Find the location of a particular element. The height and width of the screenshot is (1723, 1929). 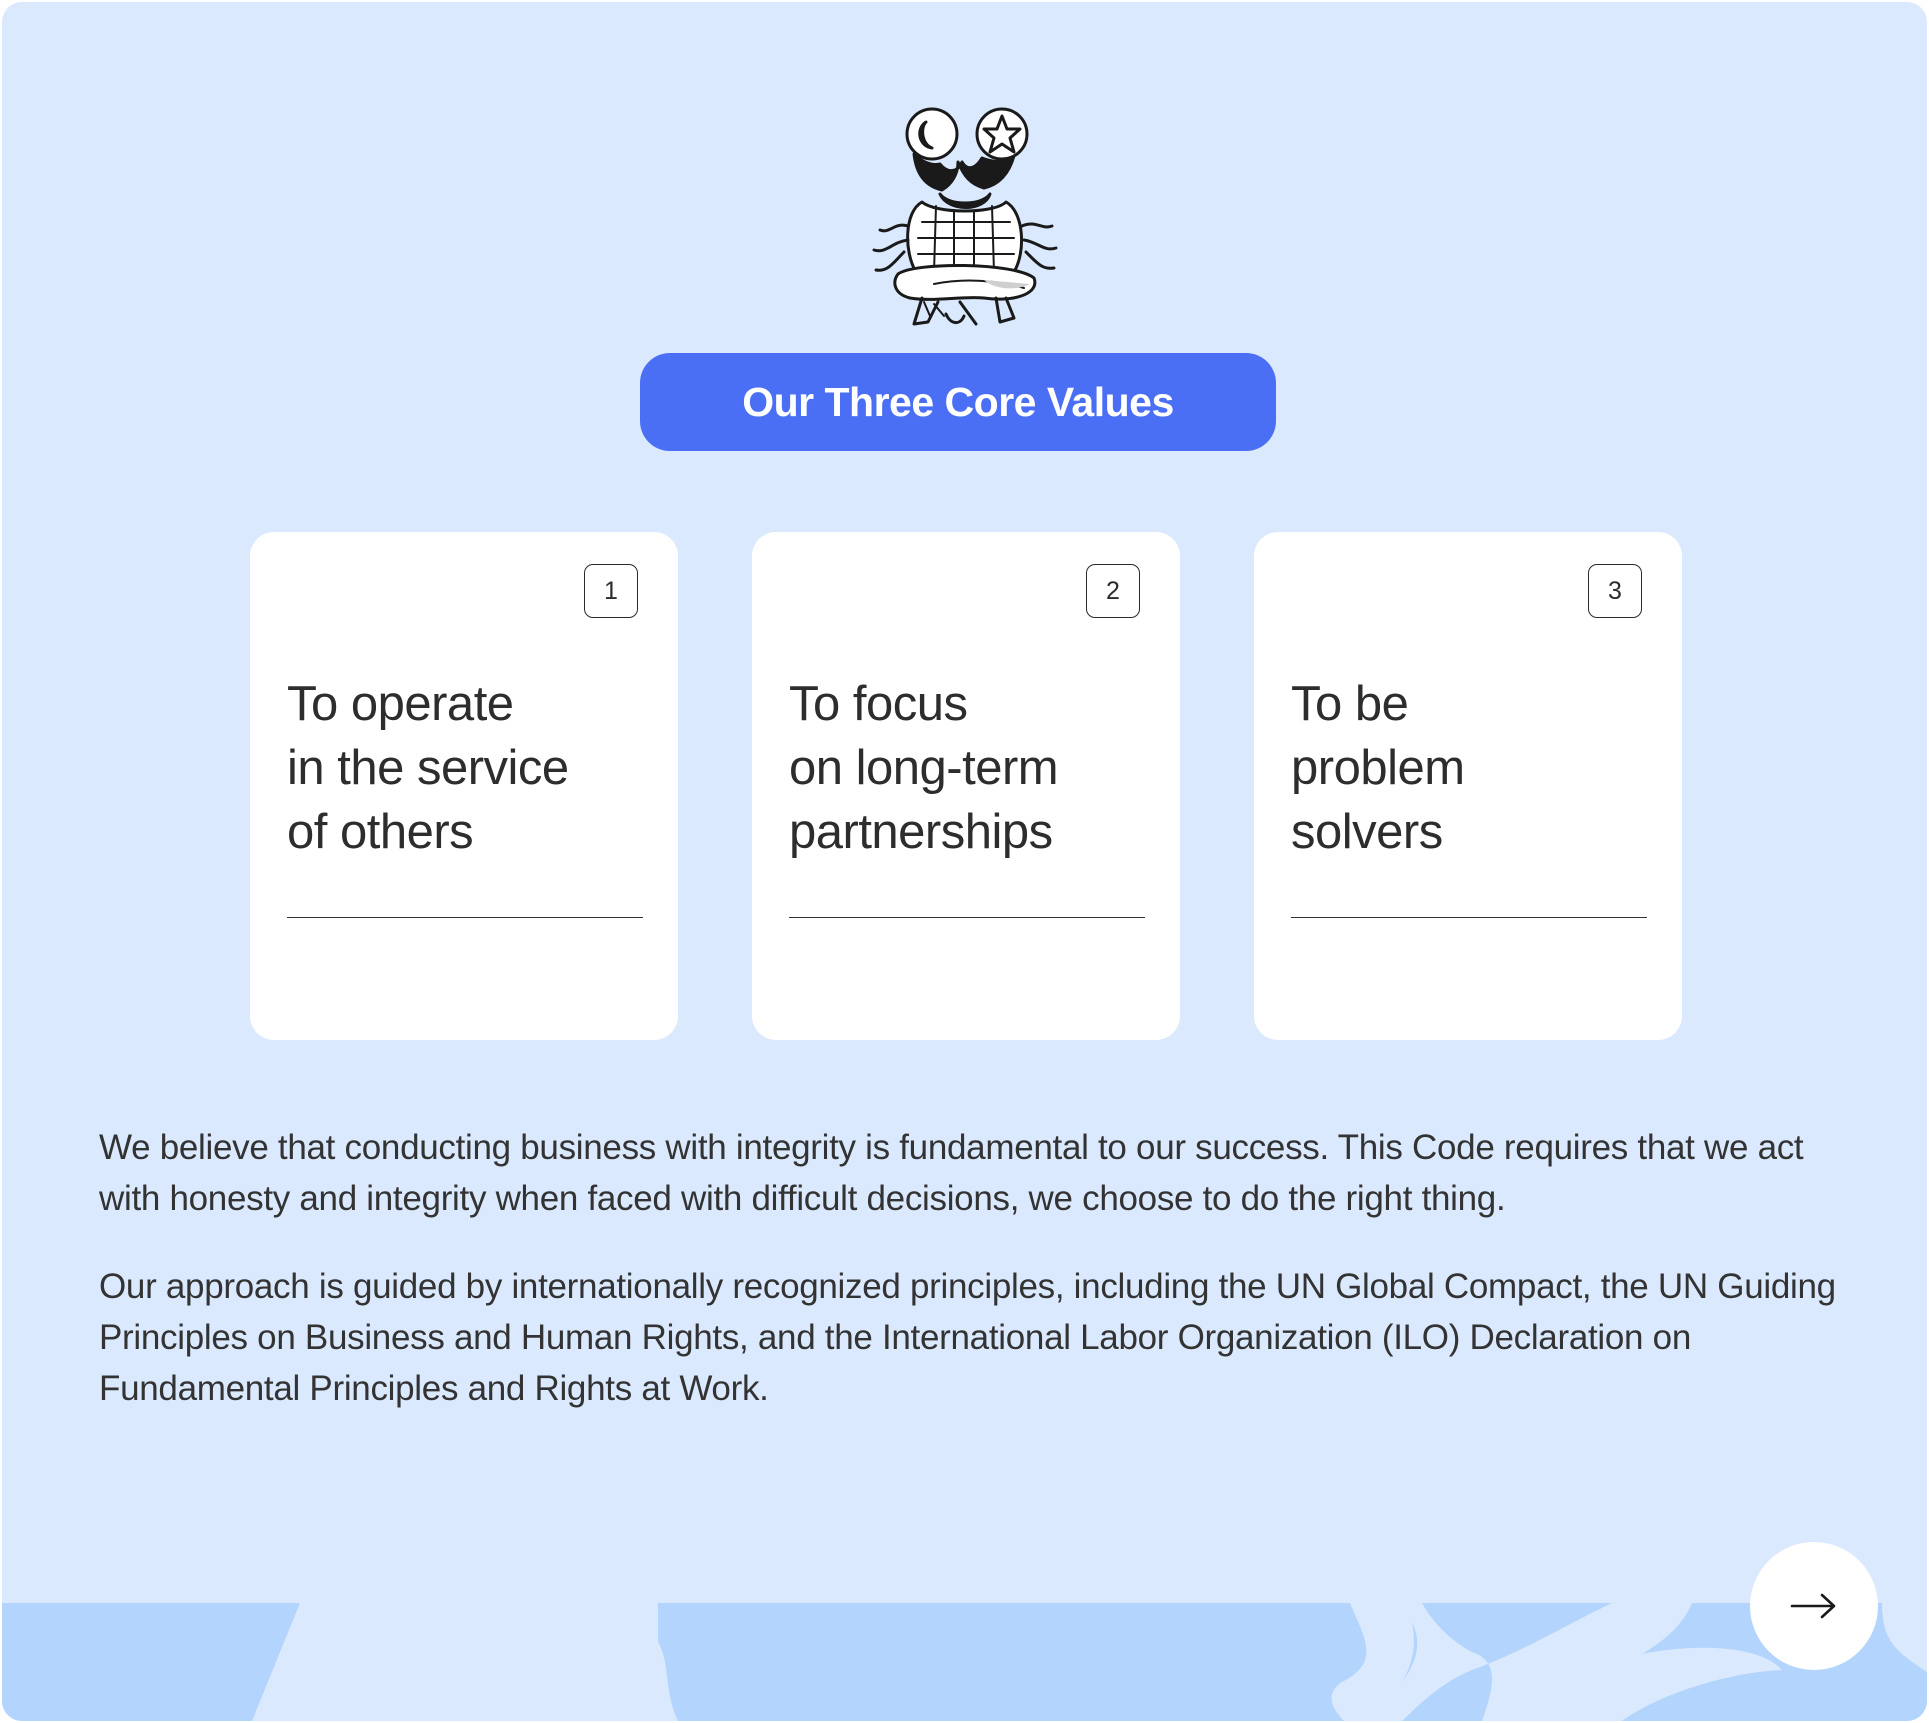

value-card-3: 3 To be problem solvers is located at coordinates (1468, 786).